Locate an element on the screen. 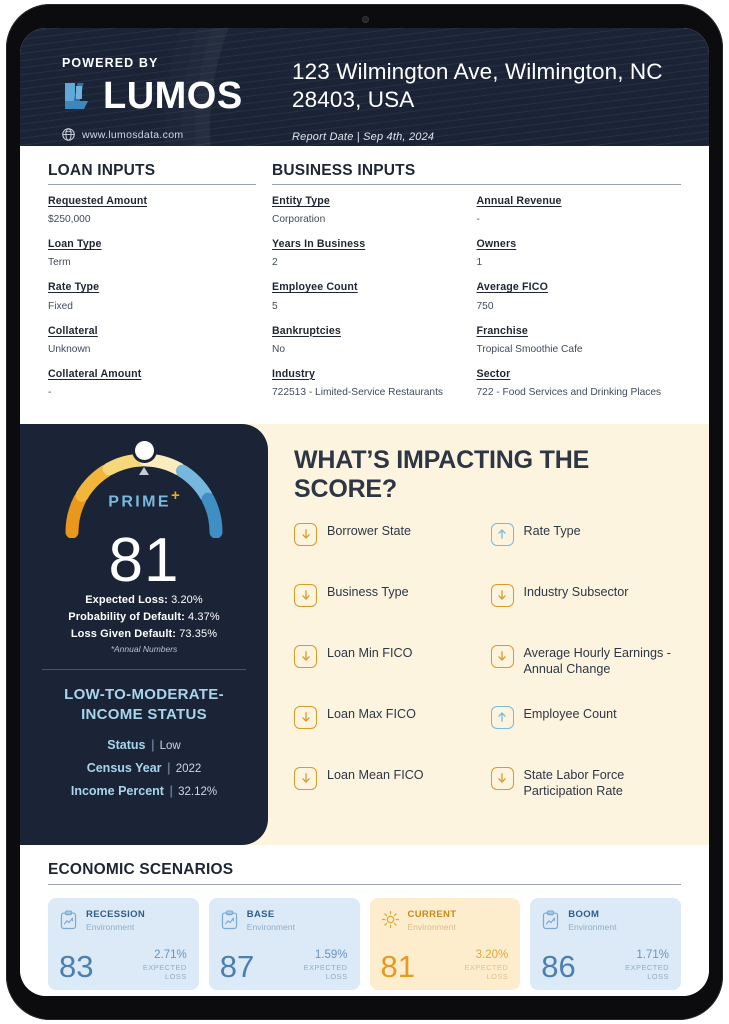  business-input-field-label: Industry is located at coordinates (293, 373).